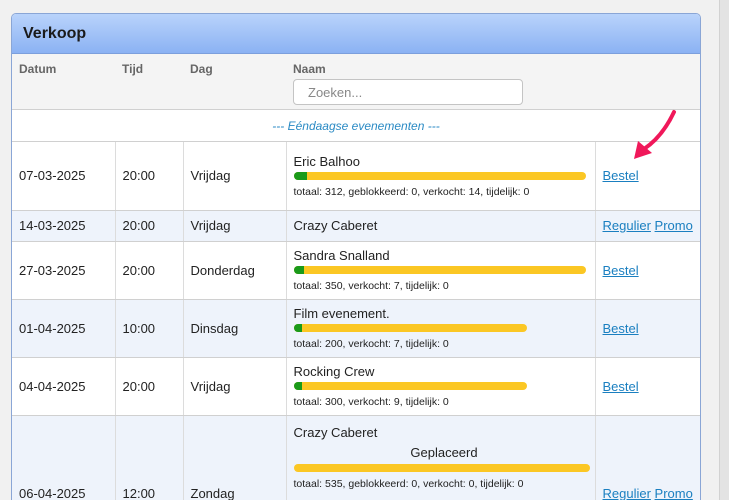 The width and height of the screenshot is (729, 500). Describe the element at coordinates (235, 270) in the screenshot. I see `event-day: Donderdag` at that location.